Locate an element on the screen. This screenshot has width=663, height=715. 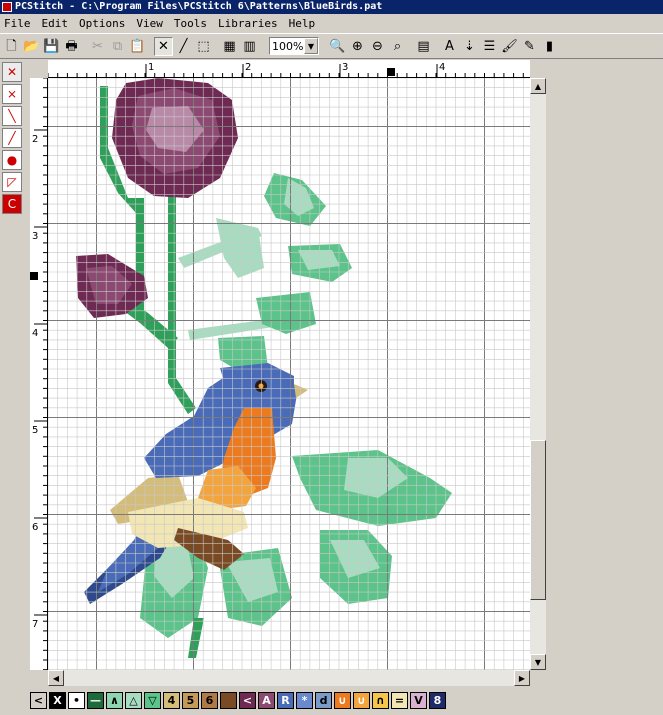
floss-icon: ▮ is located at coordinates (549, 46).